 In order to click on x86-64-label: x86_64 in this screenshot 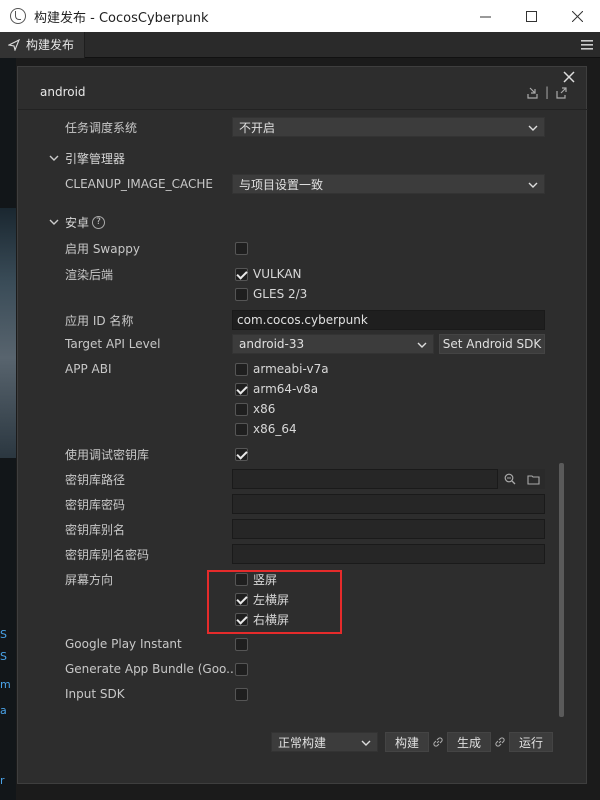, I will do `click(275, 429)`.